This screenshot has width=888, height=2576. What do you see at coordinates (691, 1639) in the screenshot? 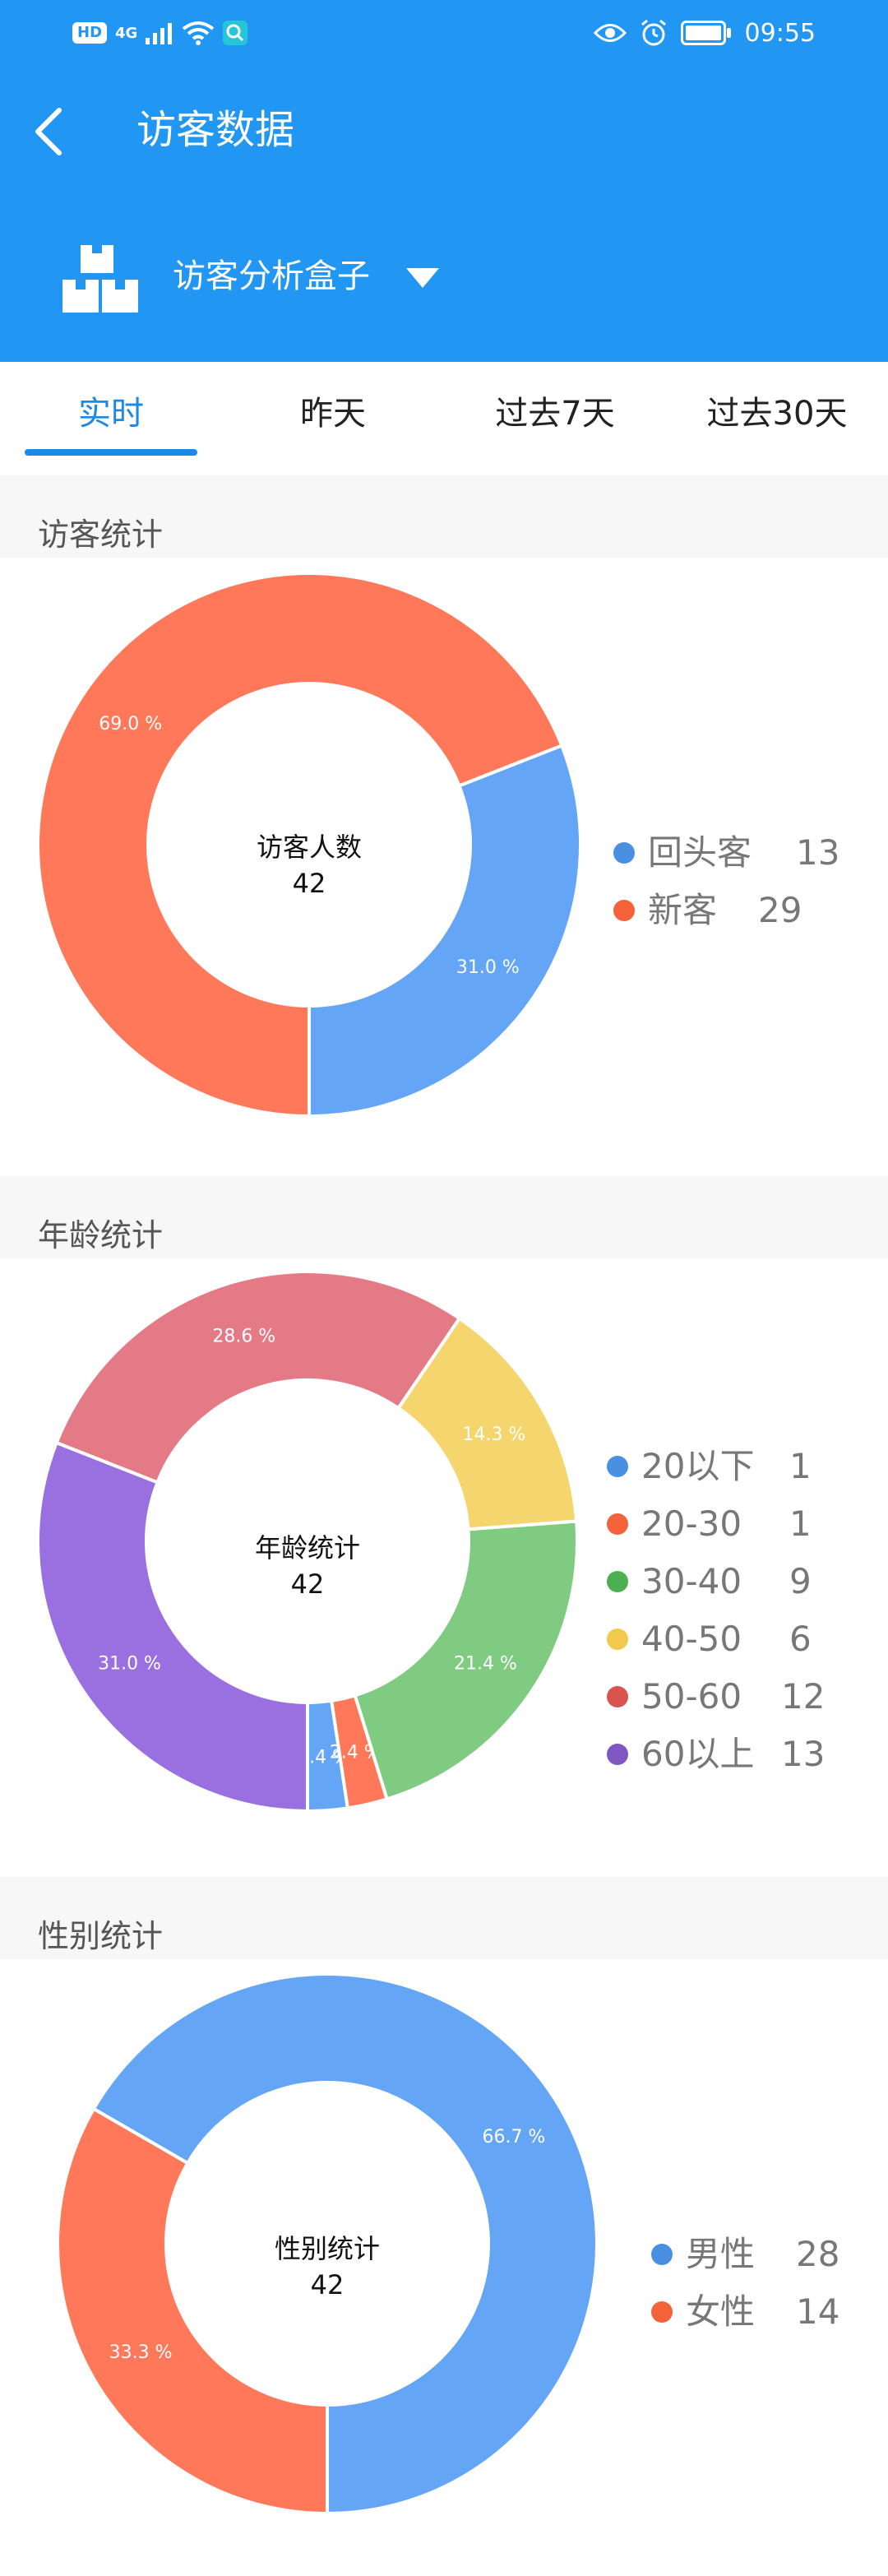
I see `legend-name: 40-50` at bounding box center [691, 1639].